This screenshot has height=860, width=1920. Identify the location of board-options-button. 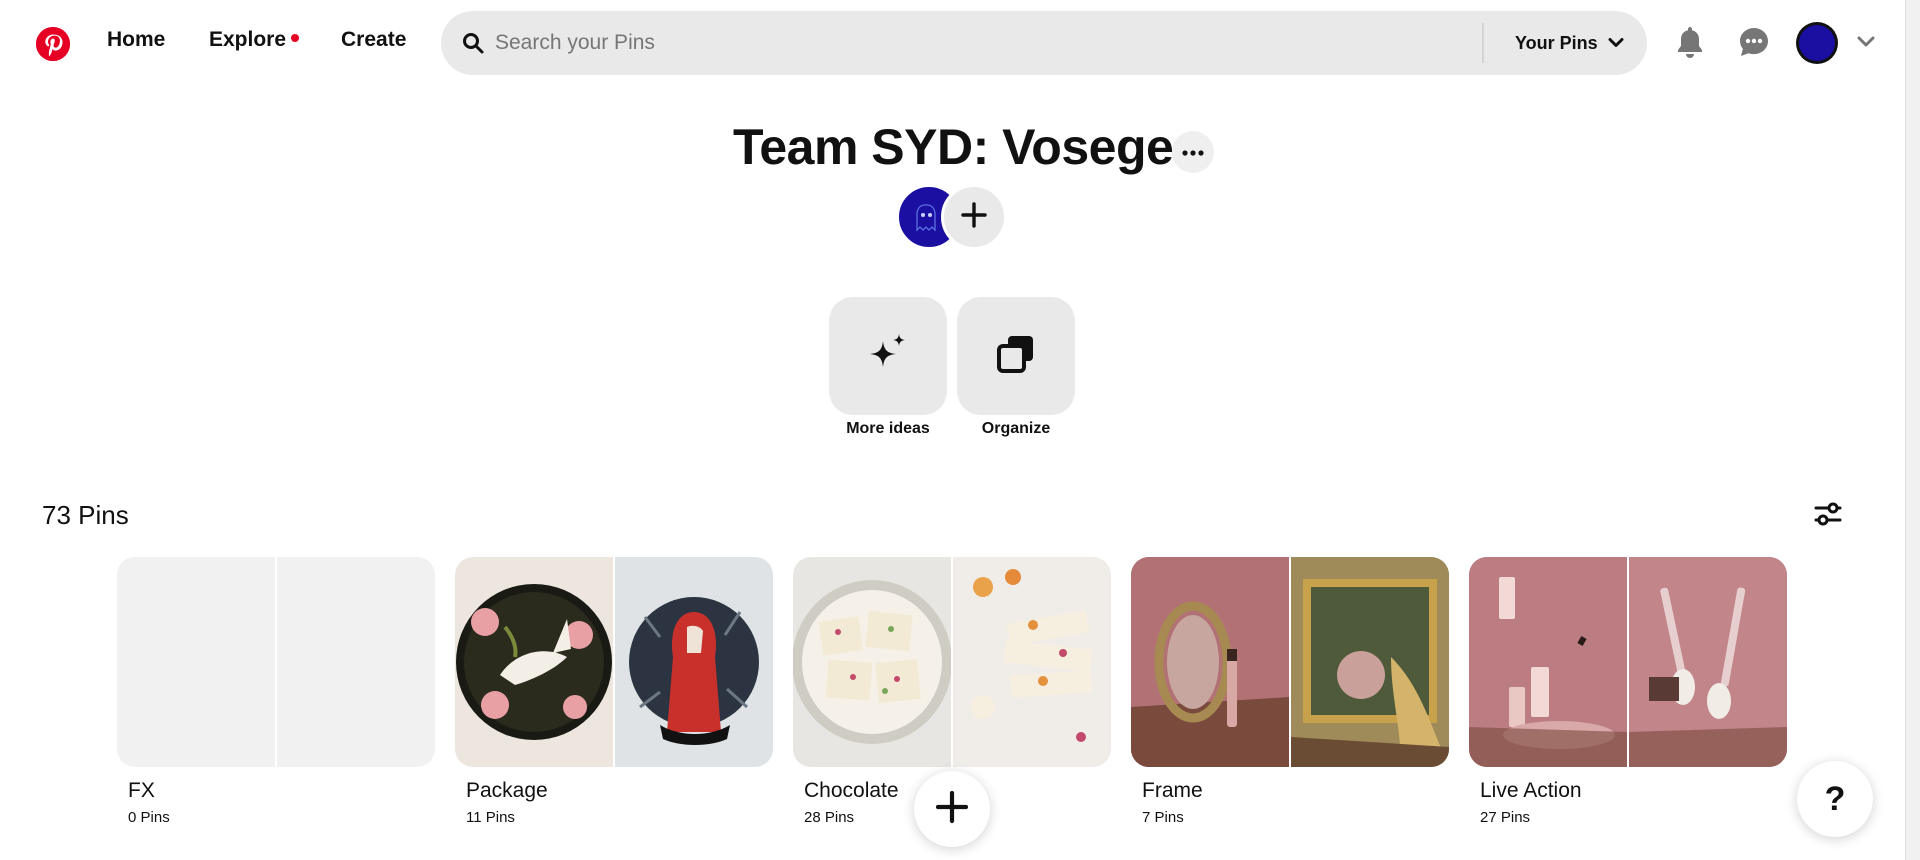
(1193, 152).